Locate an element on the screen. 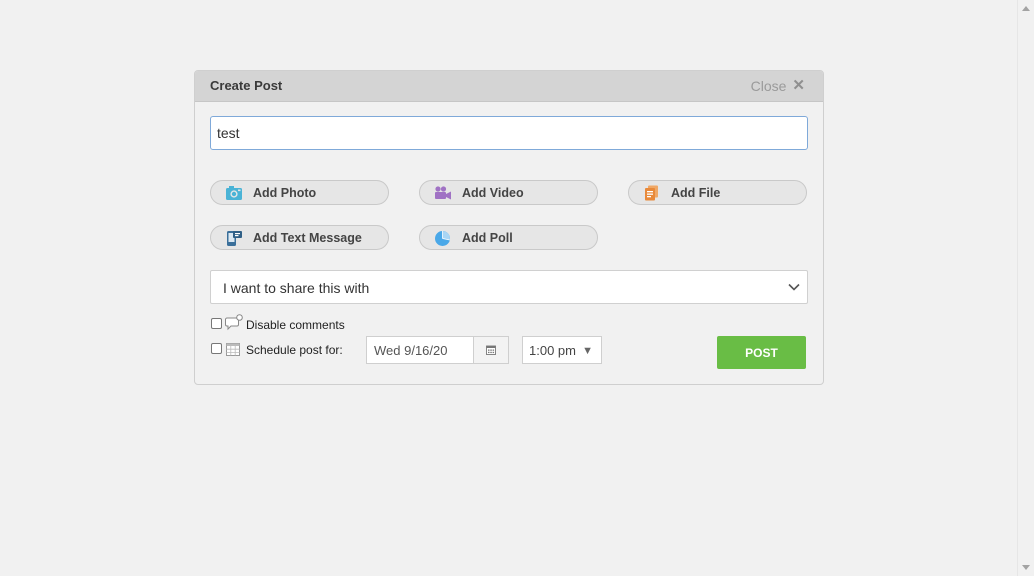  post-text-input is located at coordinates (509, 133).